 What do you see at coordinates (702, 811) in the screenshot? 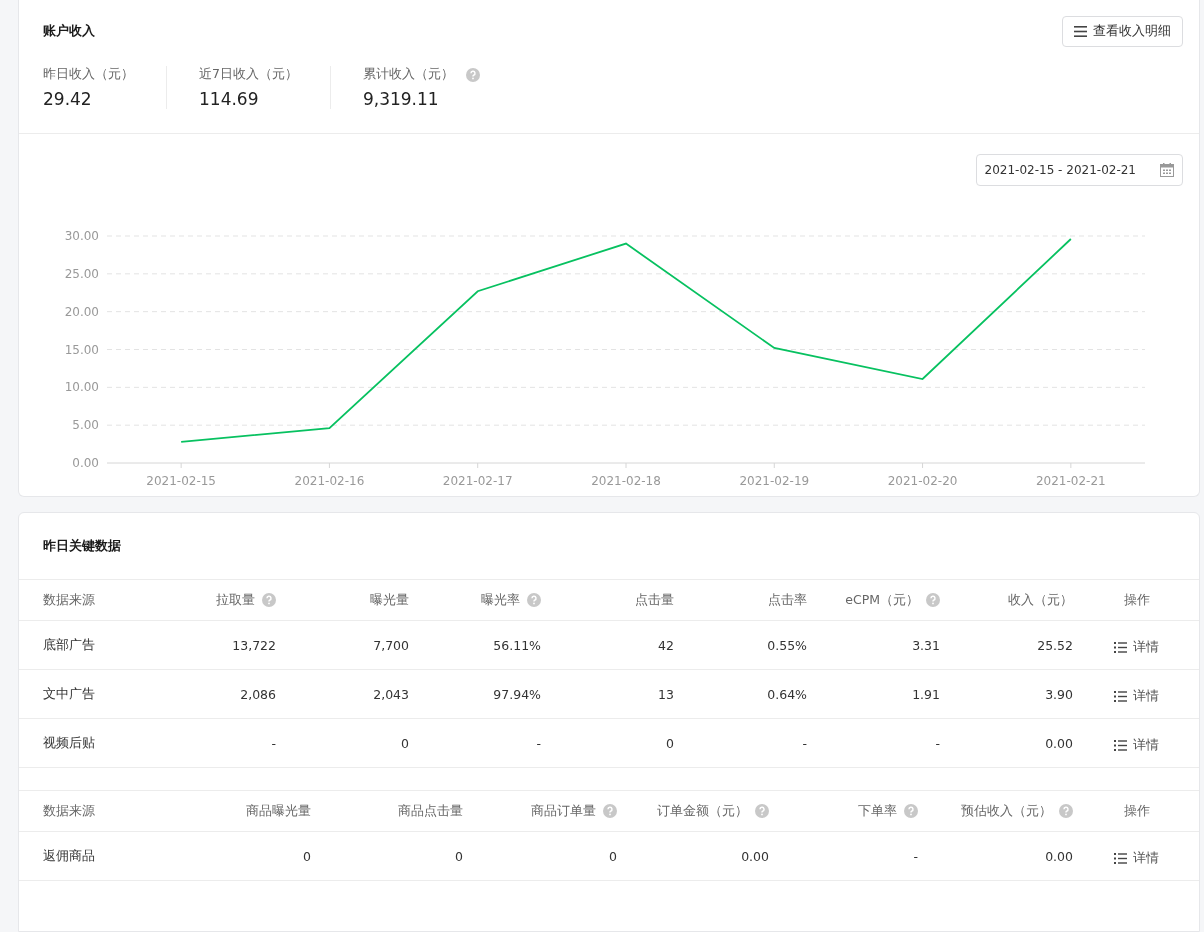
I see `column-header: 订单金额（元）` at bounding box center [702, 811].